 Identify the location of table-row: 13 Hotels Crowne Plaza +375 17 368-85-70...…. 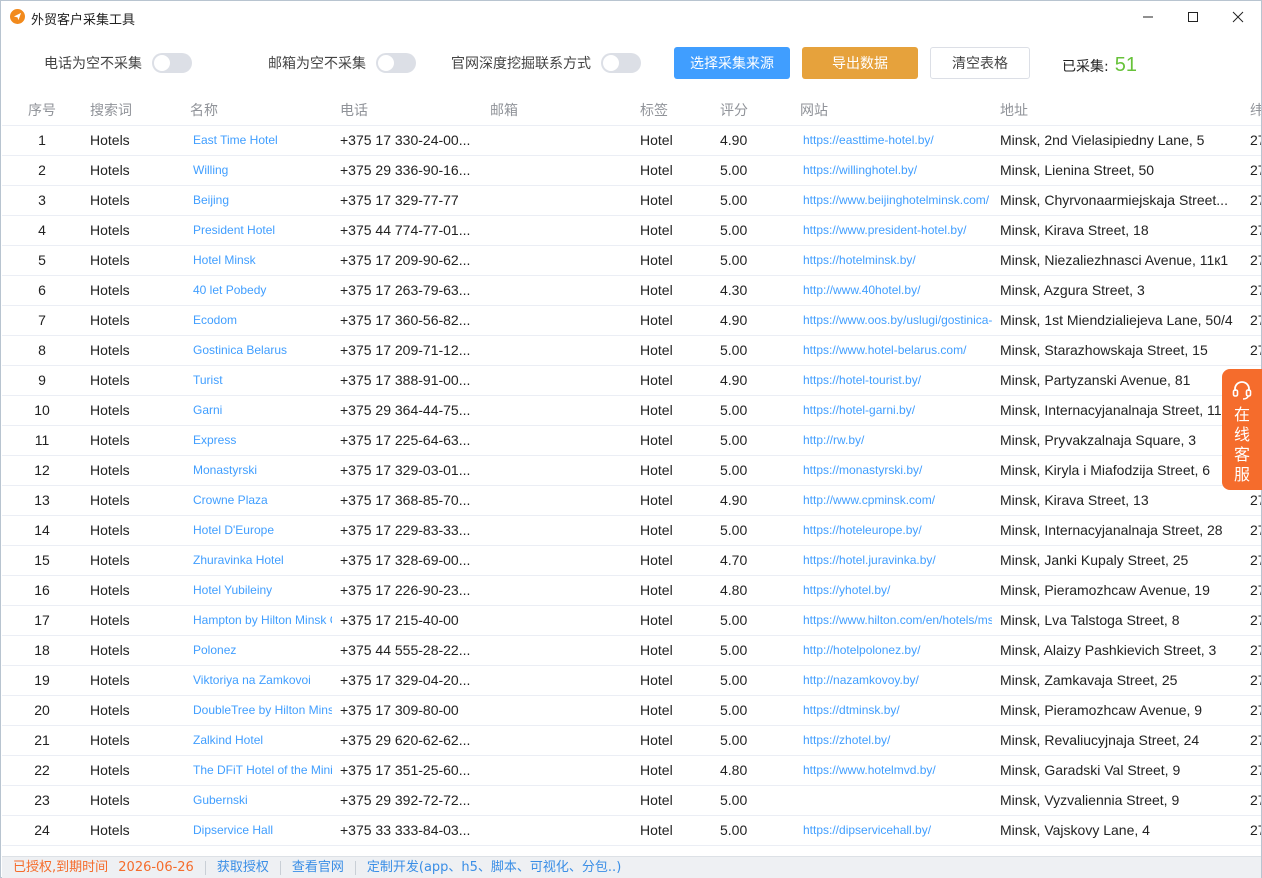
(631, 500).